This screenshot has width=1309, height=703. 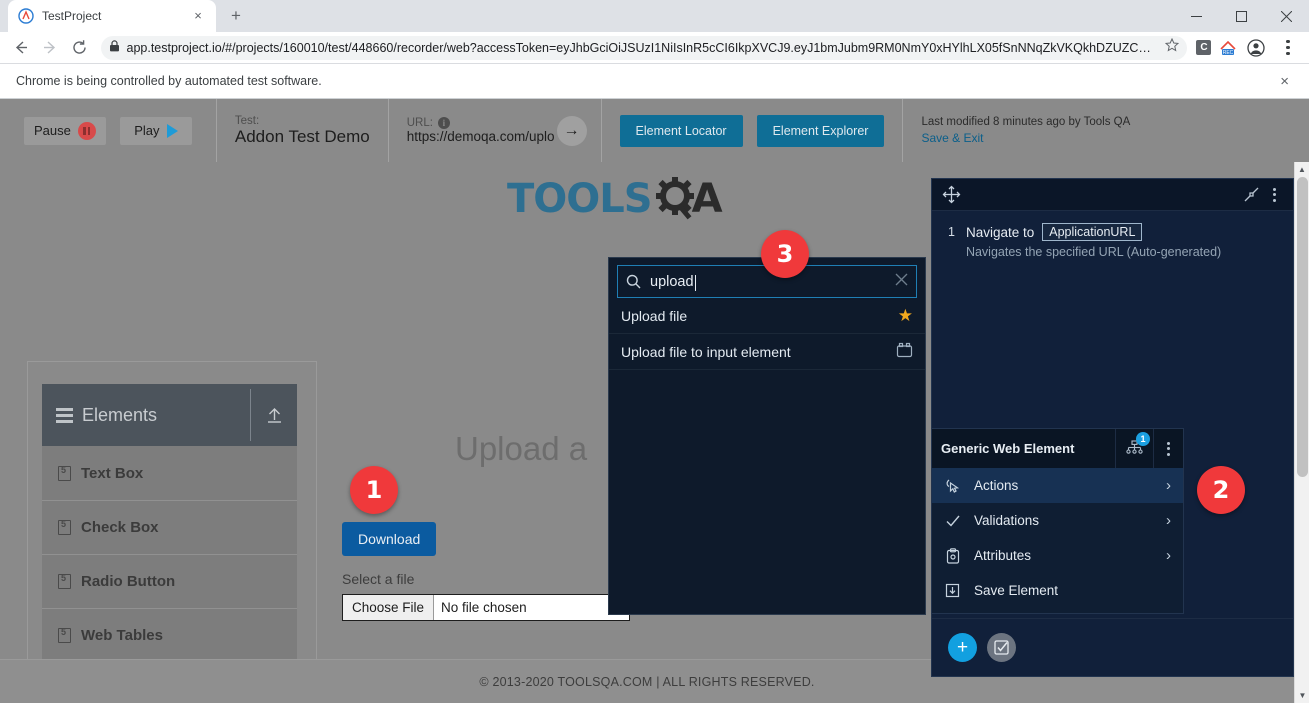 What do you see at coordinates (1057, 448) in the screenshot?
I see `context-menu-header: Generic Web Element 1` at bounding box center [1057, 448].